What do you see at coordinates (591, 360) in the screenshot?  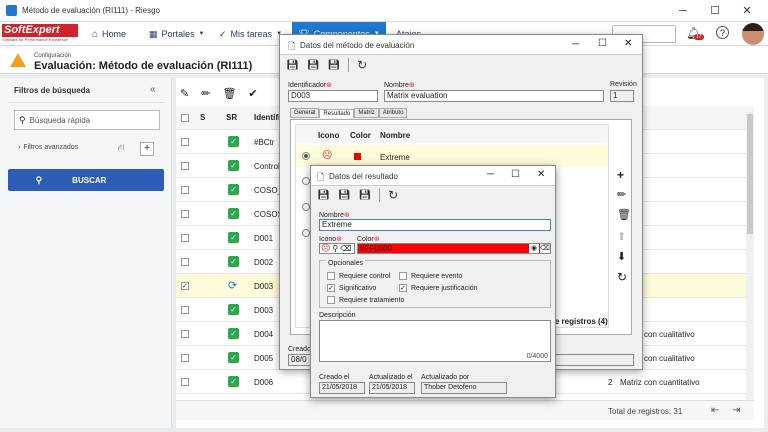 I see `updated-by-field` at bounding box center [591, 360].